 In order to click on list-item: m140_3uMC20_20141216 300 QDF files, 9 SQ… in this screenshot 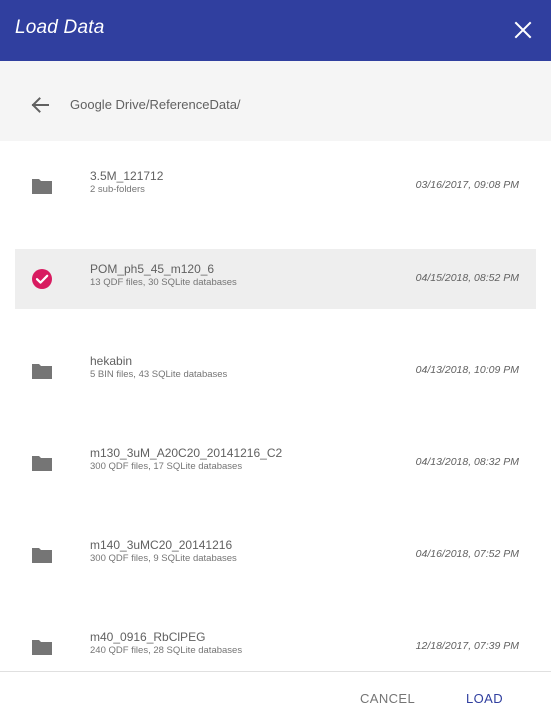, I will do `click(275, 555)`.